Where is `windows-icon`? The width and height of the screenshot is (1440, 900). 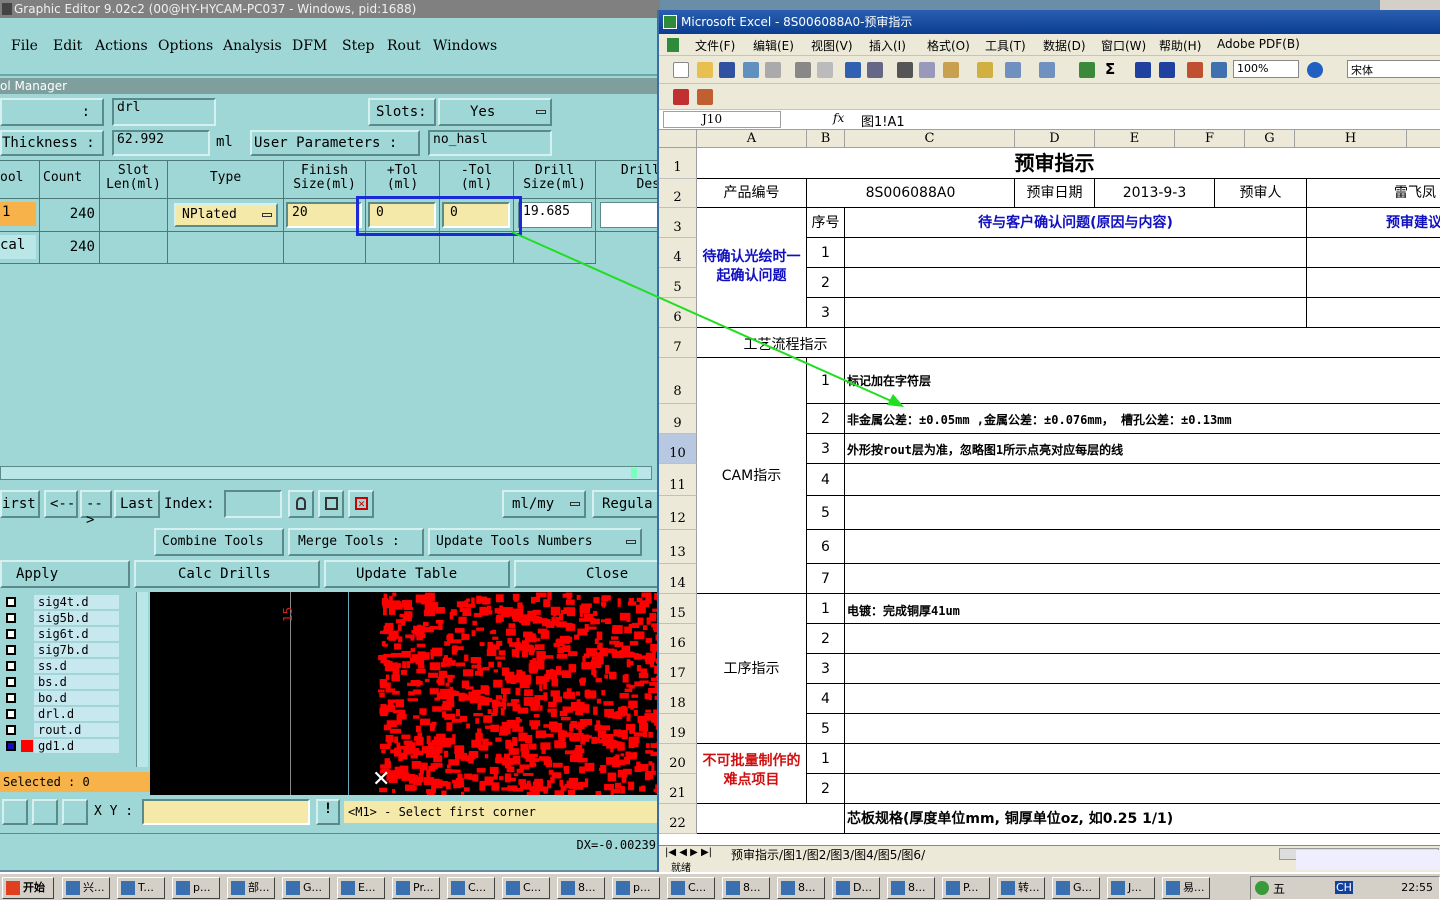 windows-icon is located at coordinates (13, 888).